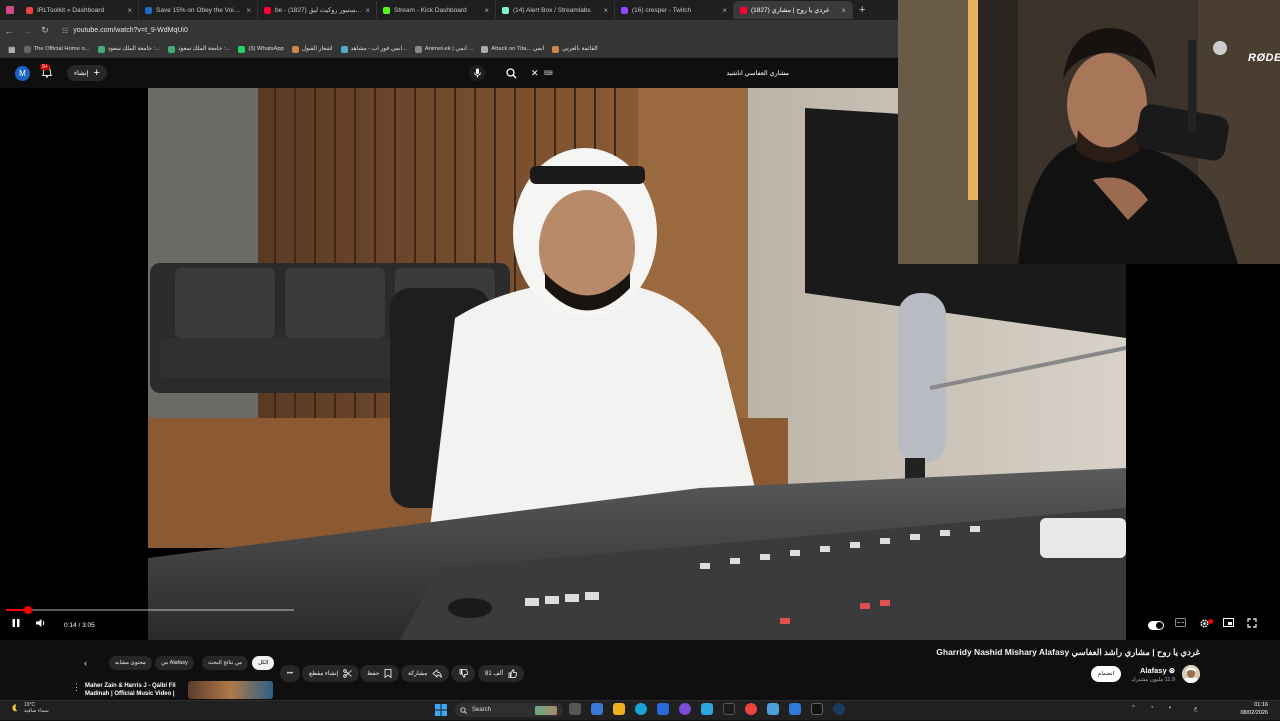 The height and width of the screenshot is (721, 1280). Describe the element at coordinates (707, 709) in the screenshot. I see `app-icon` at that location.